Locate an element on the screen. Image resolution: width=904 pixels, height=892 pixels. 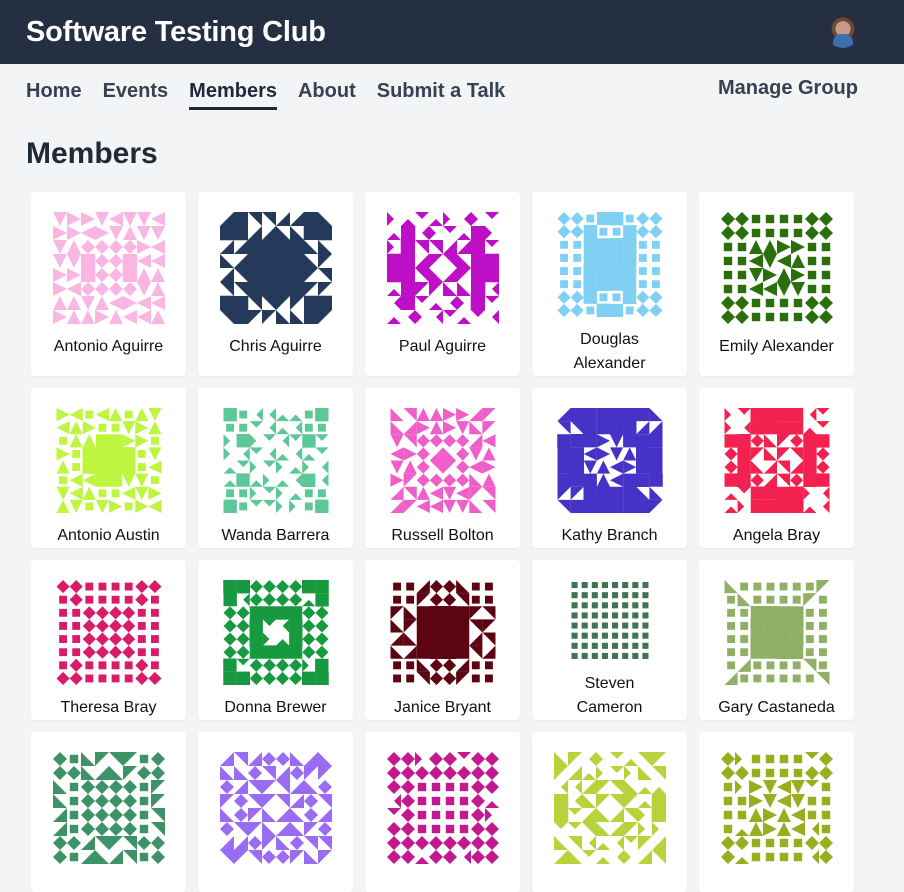
nav-home: Home is located at coordinates (54, 95).